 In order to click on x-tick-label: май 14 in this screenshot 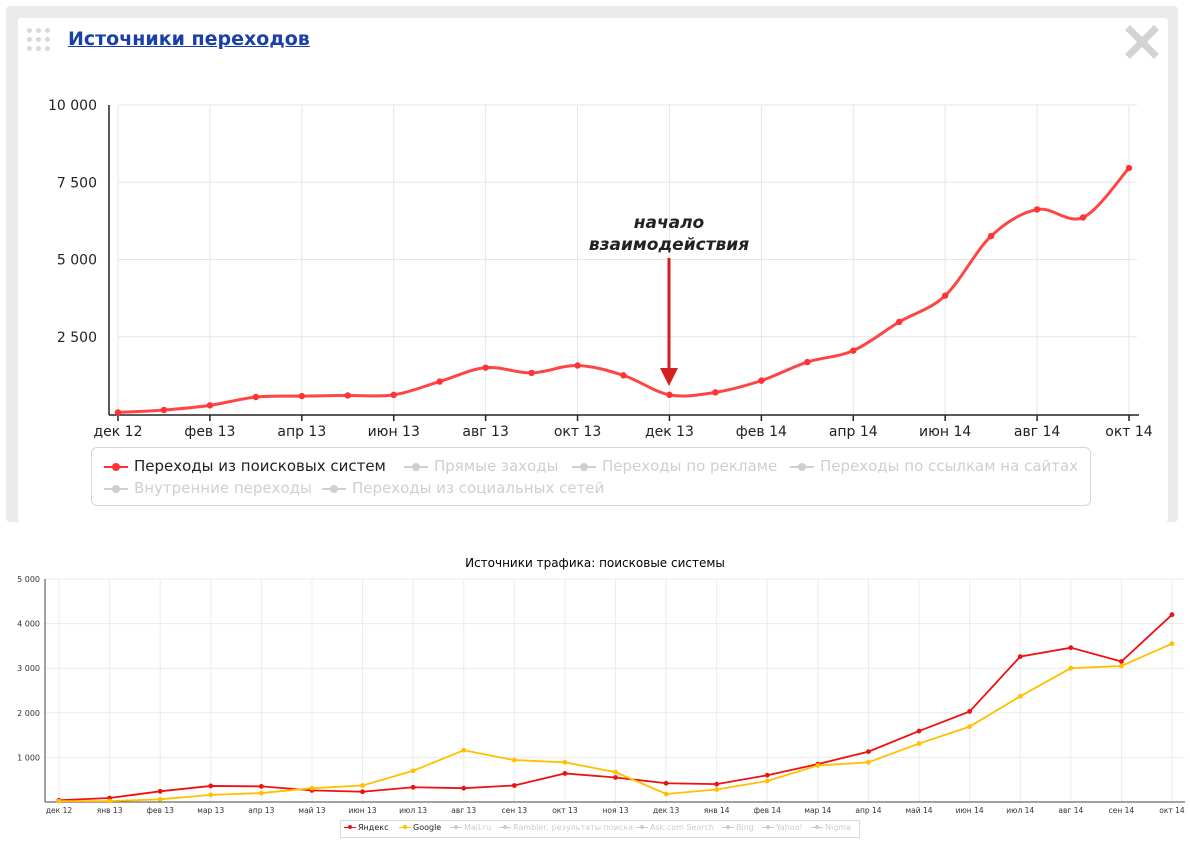, I will do `click(919, 810)`.